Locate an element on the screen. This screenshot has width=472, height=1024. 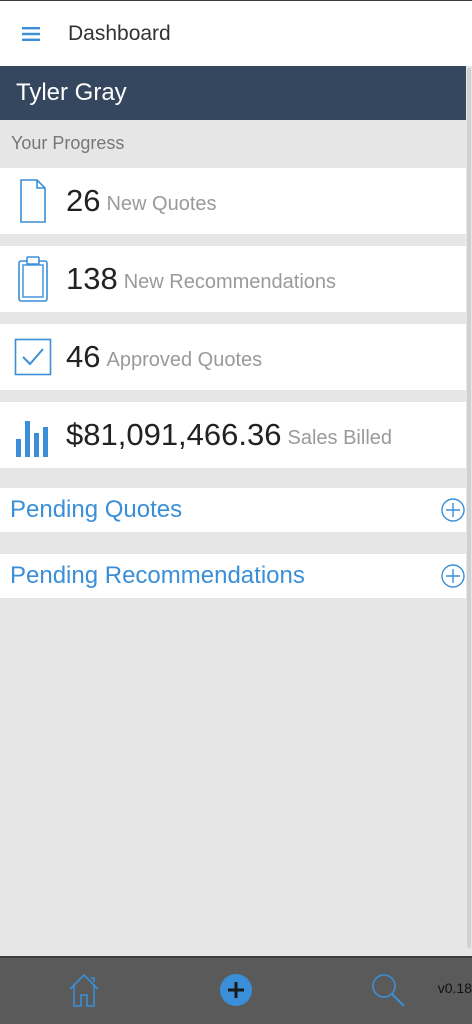
top-header: Dashboard is located at coordinates (236, 33).